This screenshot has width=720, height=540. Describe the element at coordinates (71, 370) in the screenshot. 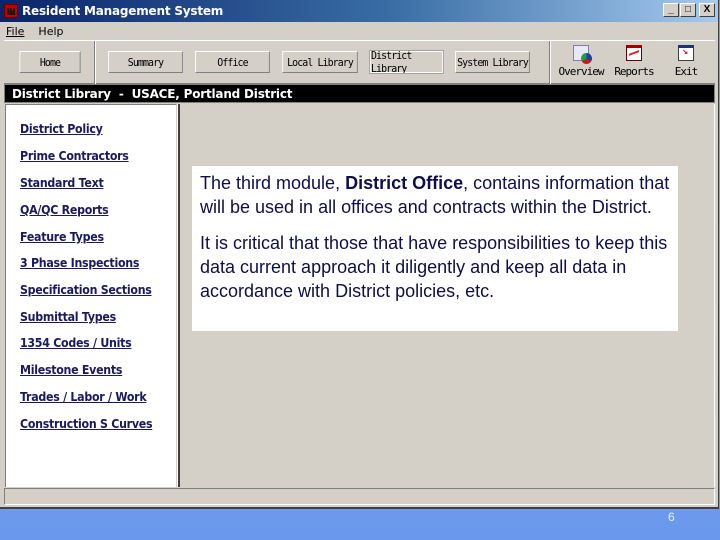

I see `sidebar-link-milestone-events: Milestone Events` at that location.